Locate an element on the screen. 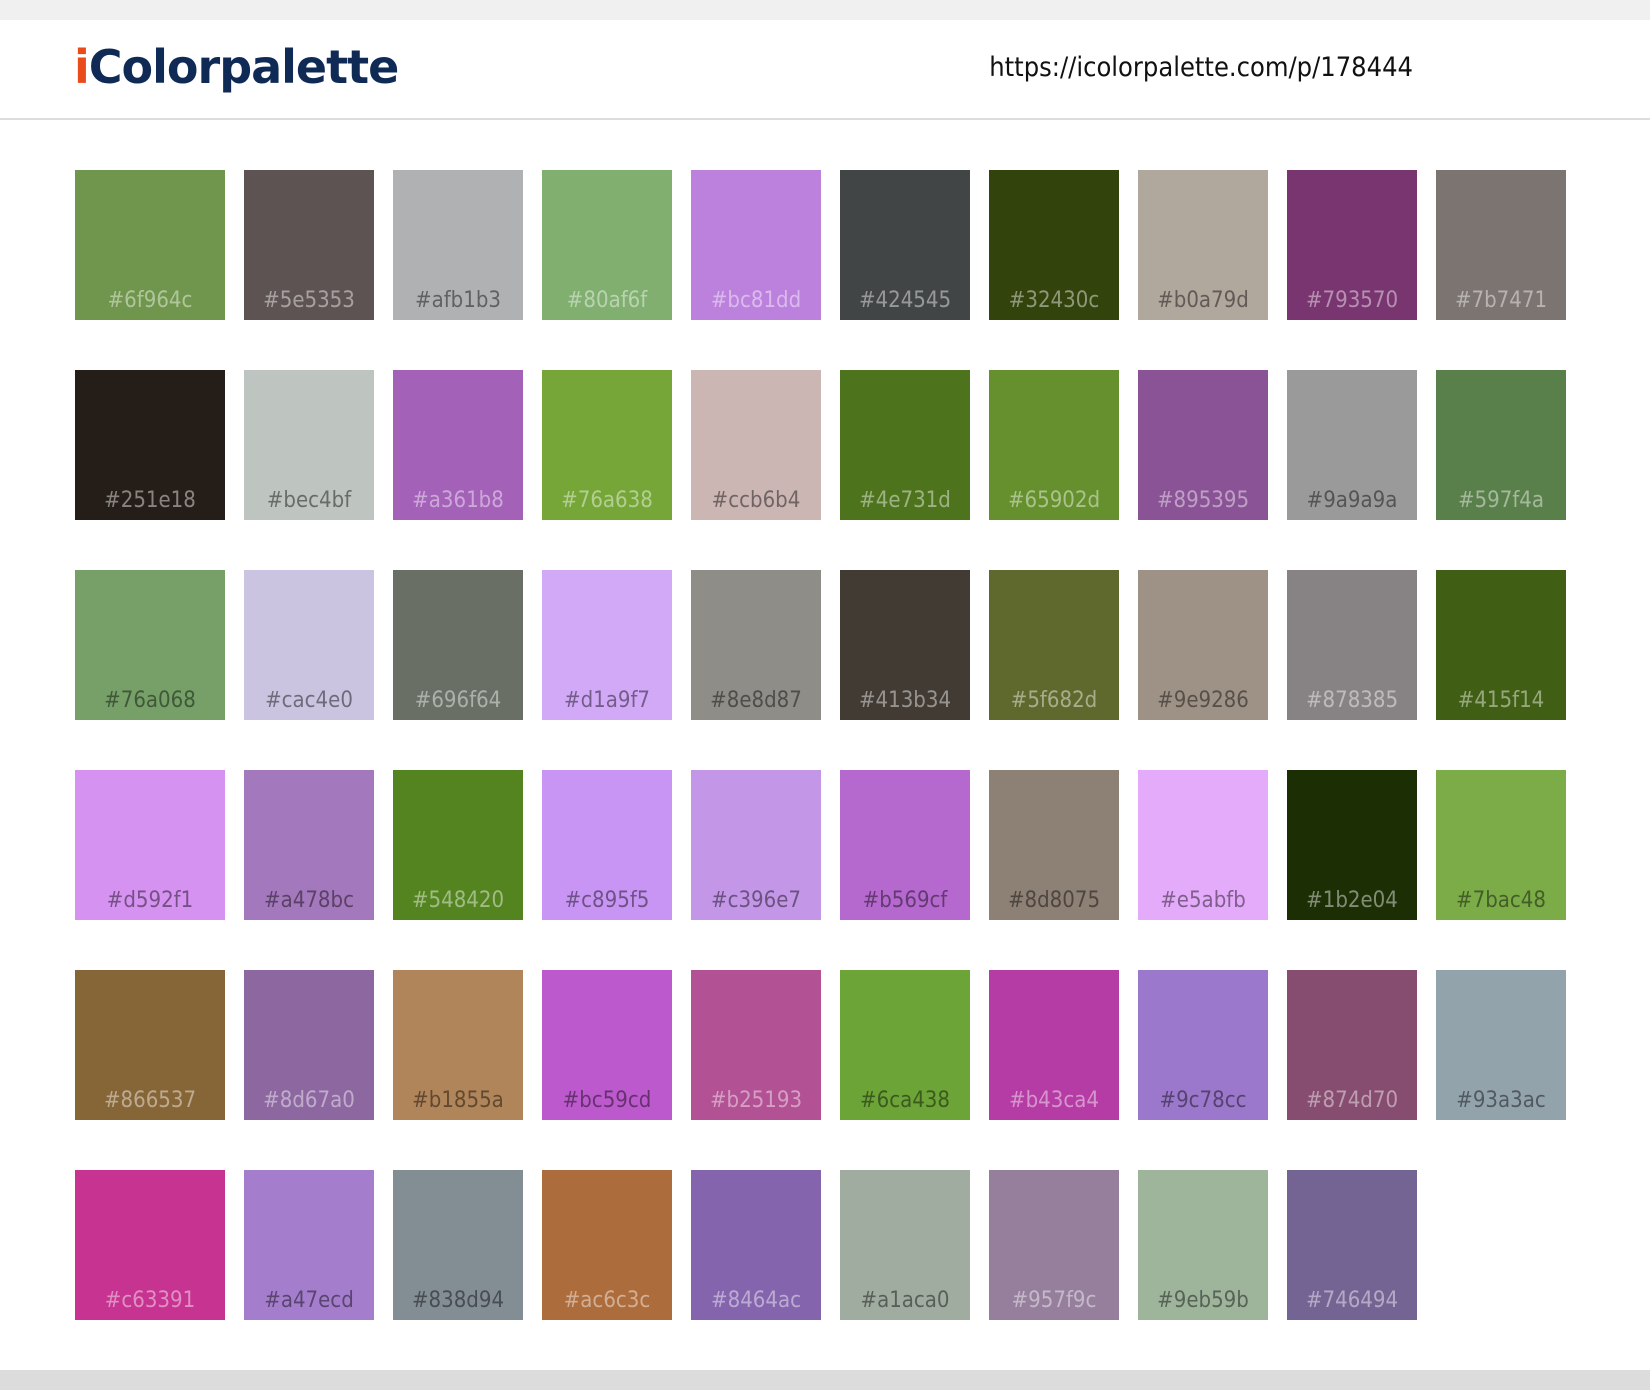 The width and height of the screenshot is (1650, 1390). swatch-hex-label: #a478bc is located at coordinates (309, 900).